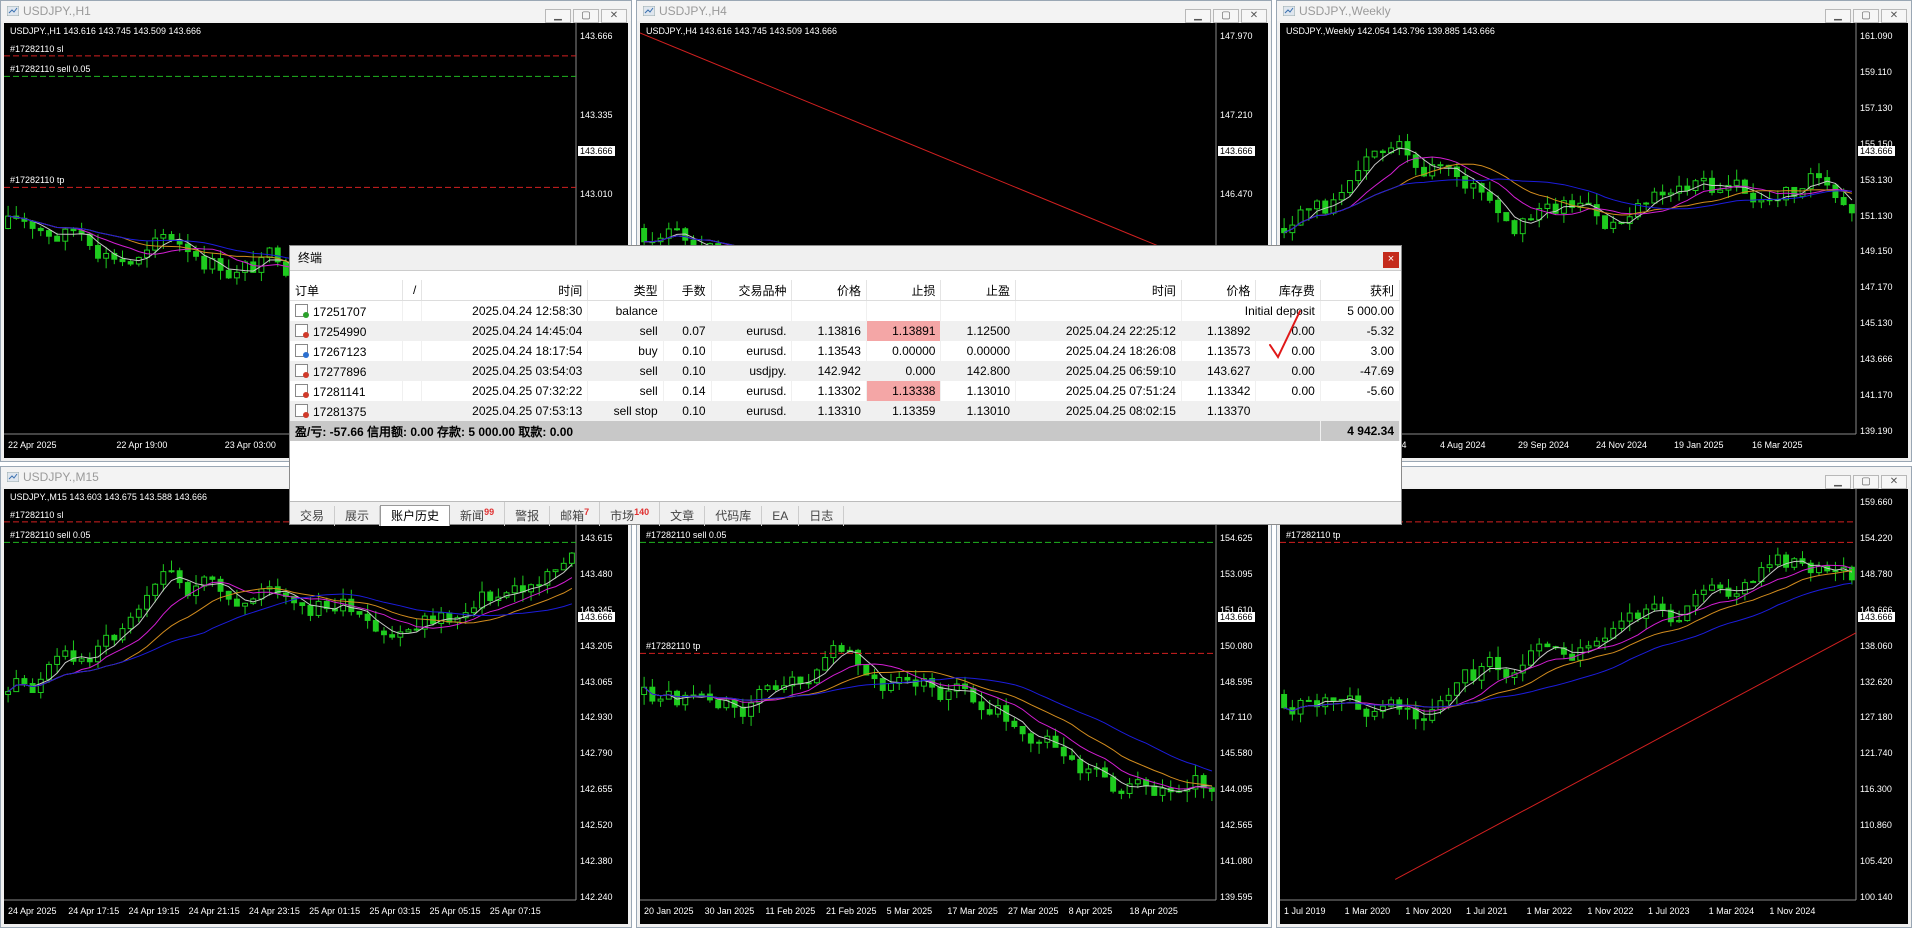  Describe the element at coordinates (752, 290) in the screenshot. I see `column-header: 交易品种` at that location.